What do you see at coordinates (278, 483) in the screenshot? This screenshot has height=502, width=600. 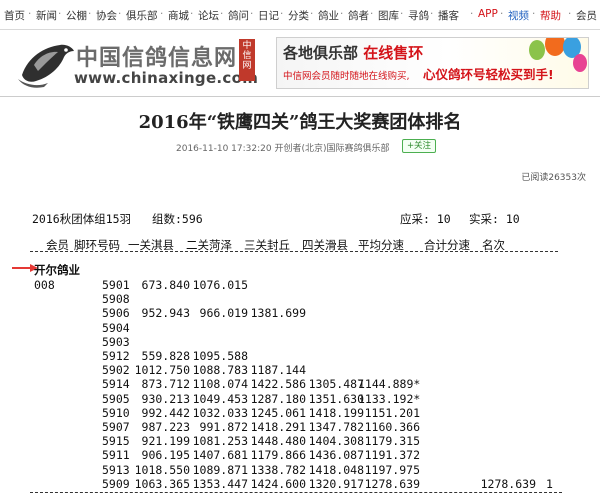 I see `cell-v3: 1424.600` at bounding box center [278, 483].